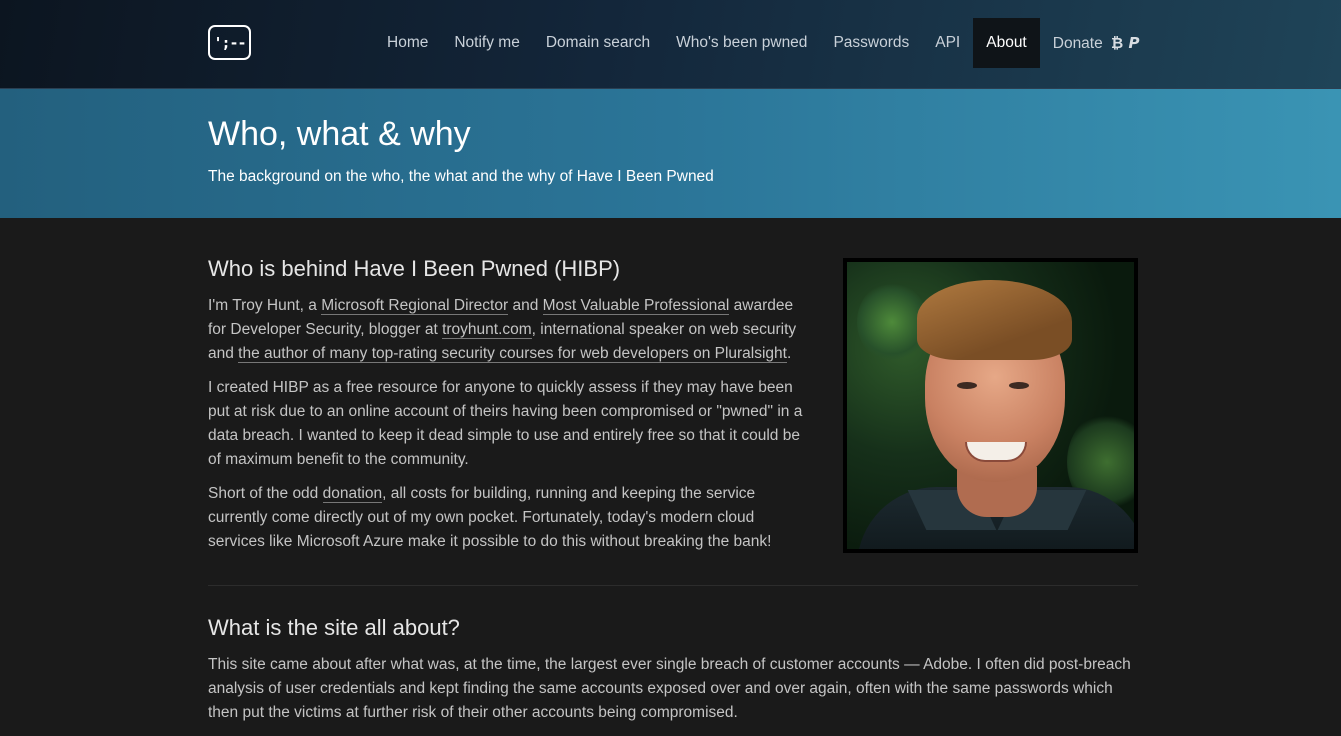 The height and width of the screenshot is (736, 1341). What do you see at coordinates (414, 268) in the screenshot?
I see `who-heading: Who is behind Have I Been Pwned (HIBP)` at bounding box center [414, 268].